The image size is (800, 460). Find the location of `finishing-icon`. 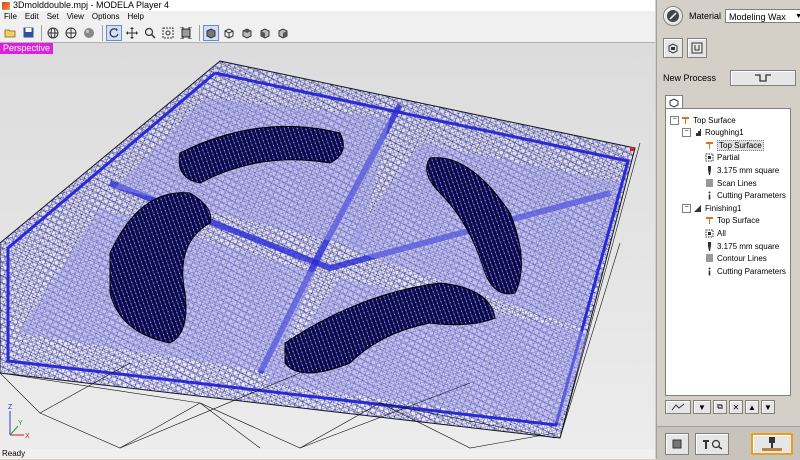

finishing-icon is located at coordinates (697, 208).